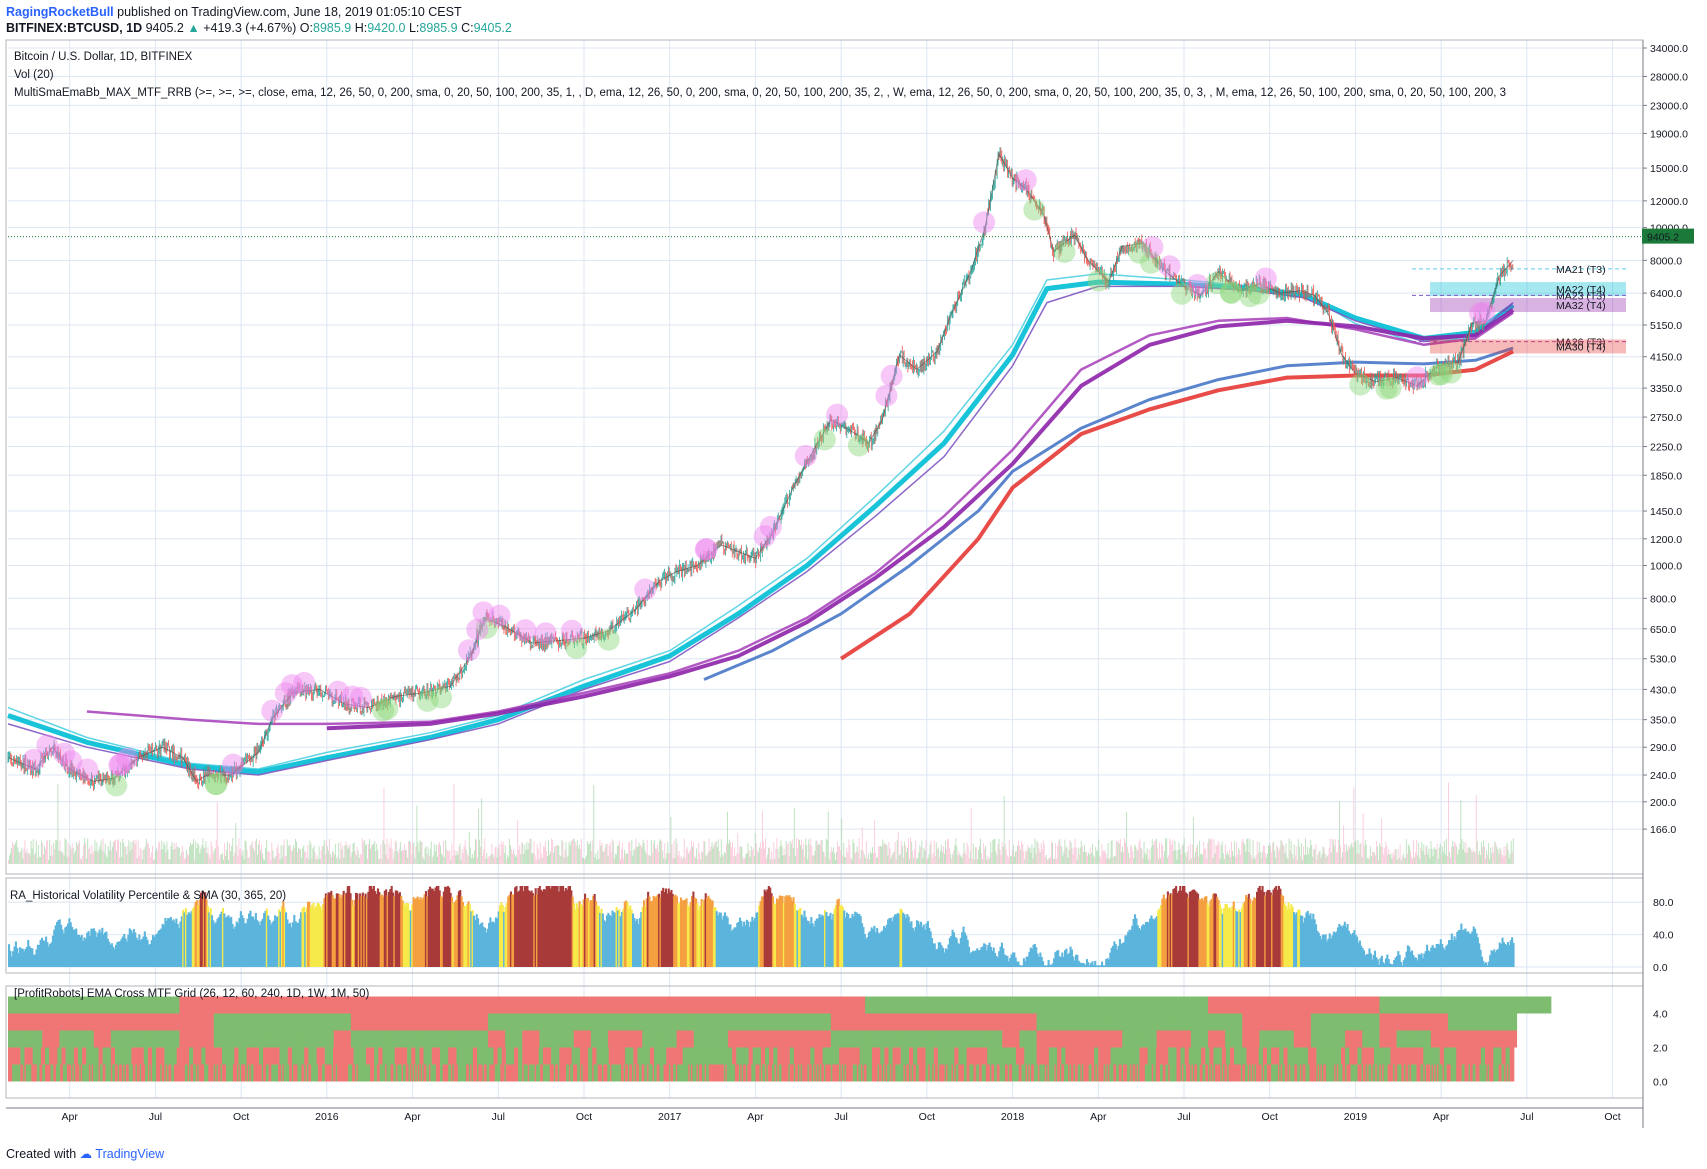 This screenshot has width=1707, height=1169. What do you see at coordinates (60, 12) in the screenshot?
I see `author-name: RagingRocketBull` at bounding box center [60, 12].